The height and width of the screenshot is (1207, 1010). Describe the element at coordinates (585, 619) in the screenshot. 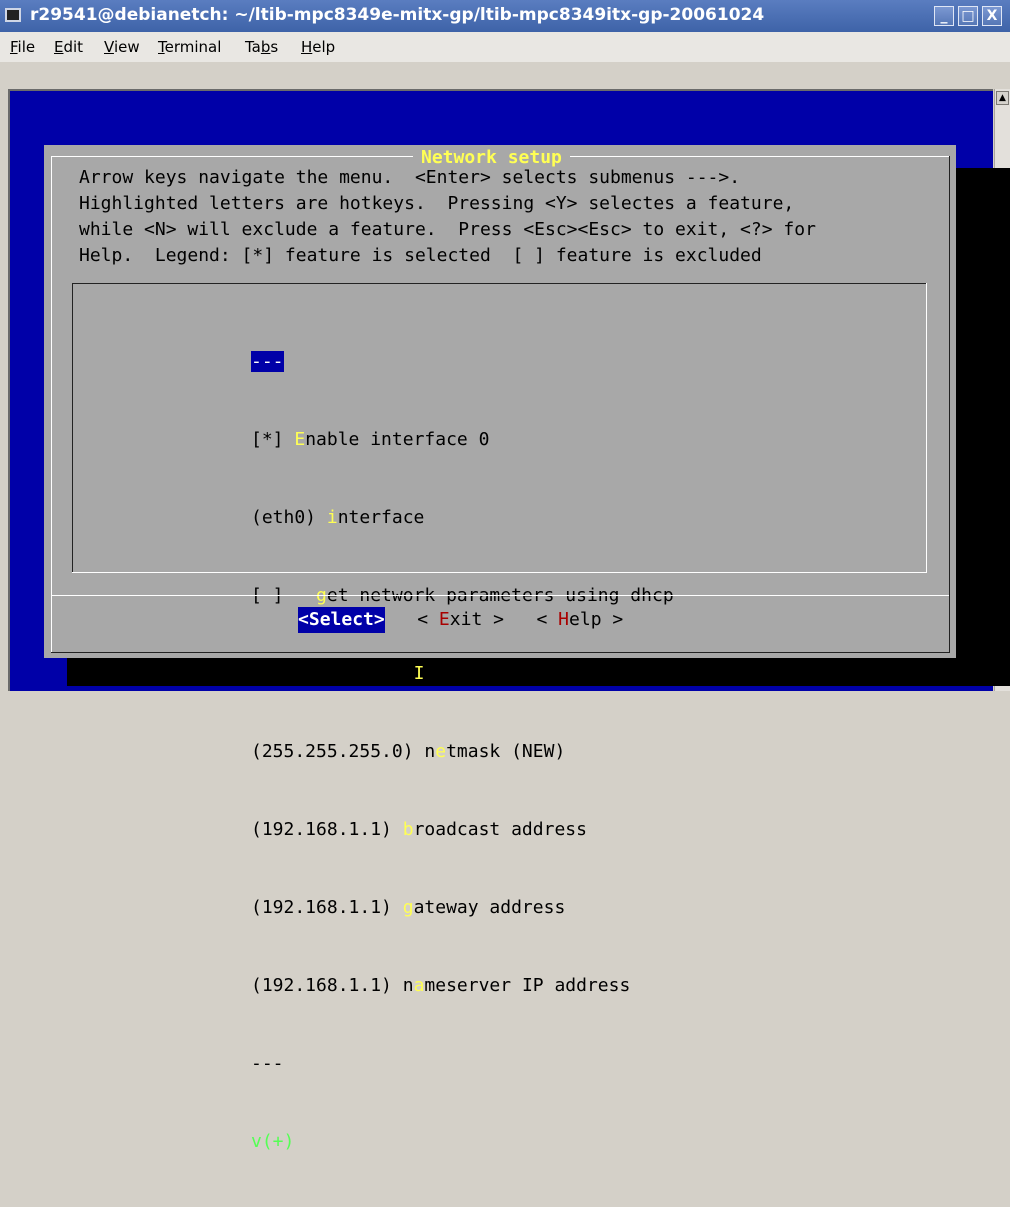

I see `btn-label: elp` at that location.